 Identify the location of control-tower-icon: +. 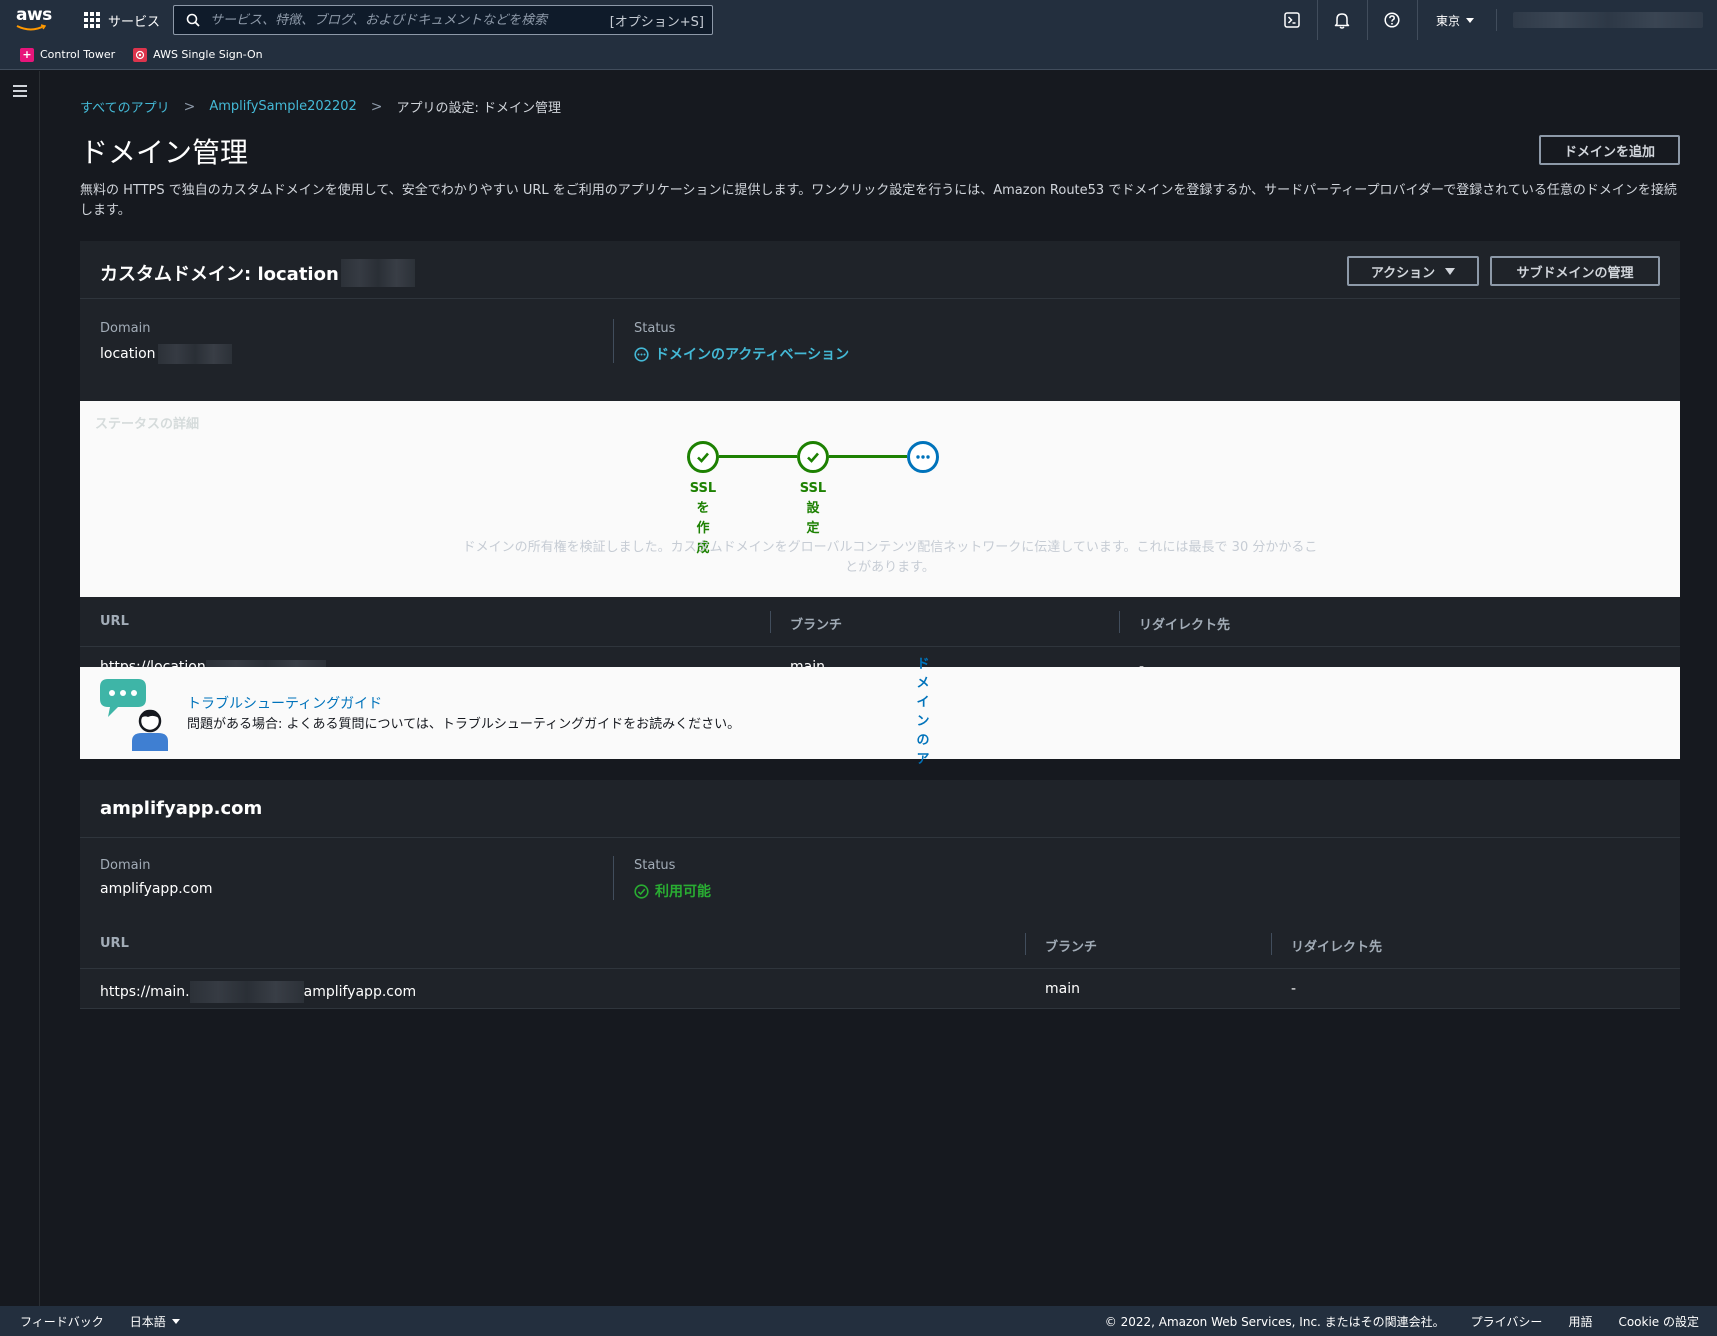
(27, 54).